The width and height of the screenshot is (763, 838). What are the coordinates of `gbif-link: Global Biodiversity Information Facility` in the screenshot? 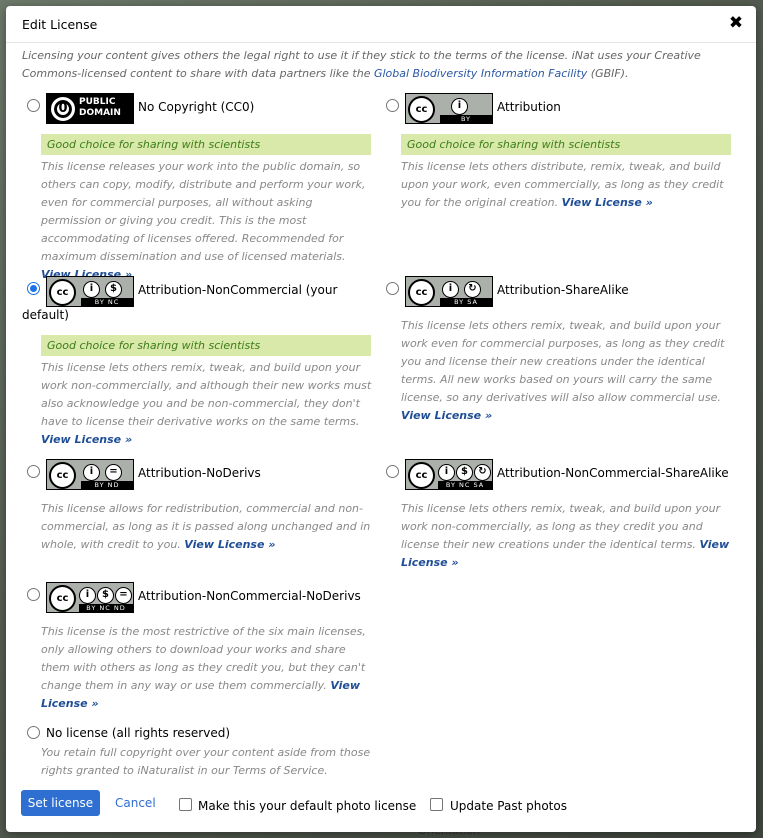 It's located at (480, 73).